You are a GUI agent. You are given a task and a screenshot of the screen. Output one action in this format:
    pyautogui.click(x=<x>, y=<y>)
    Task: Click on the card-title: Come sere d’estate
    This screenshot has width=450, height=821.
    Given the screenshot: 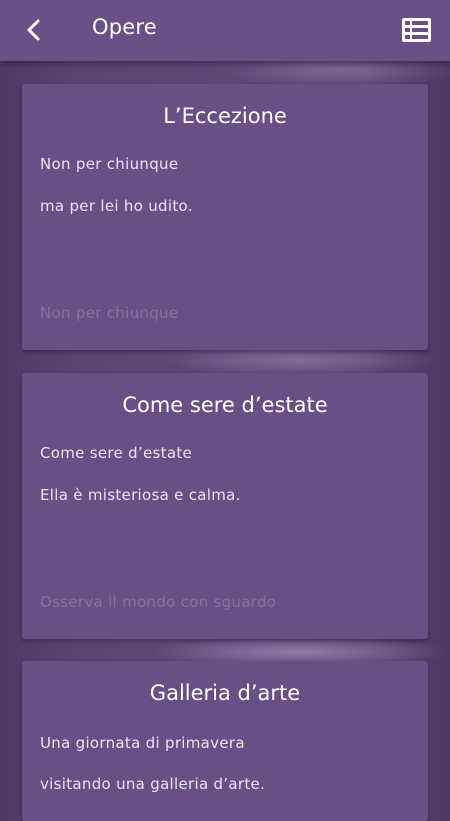 What is the action you would take?
    pyautogui.click(x=225, y=405)
    